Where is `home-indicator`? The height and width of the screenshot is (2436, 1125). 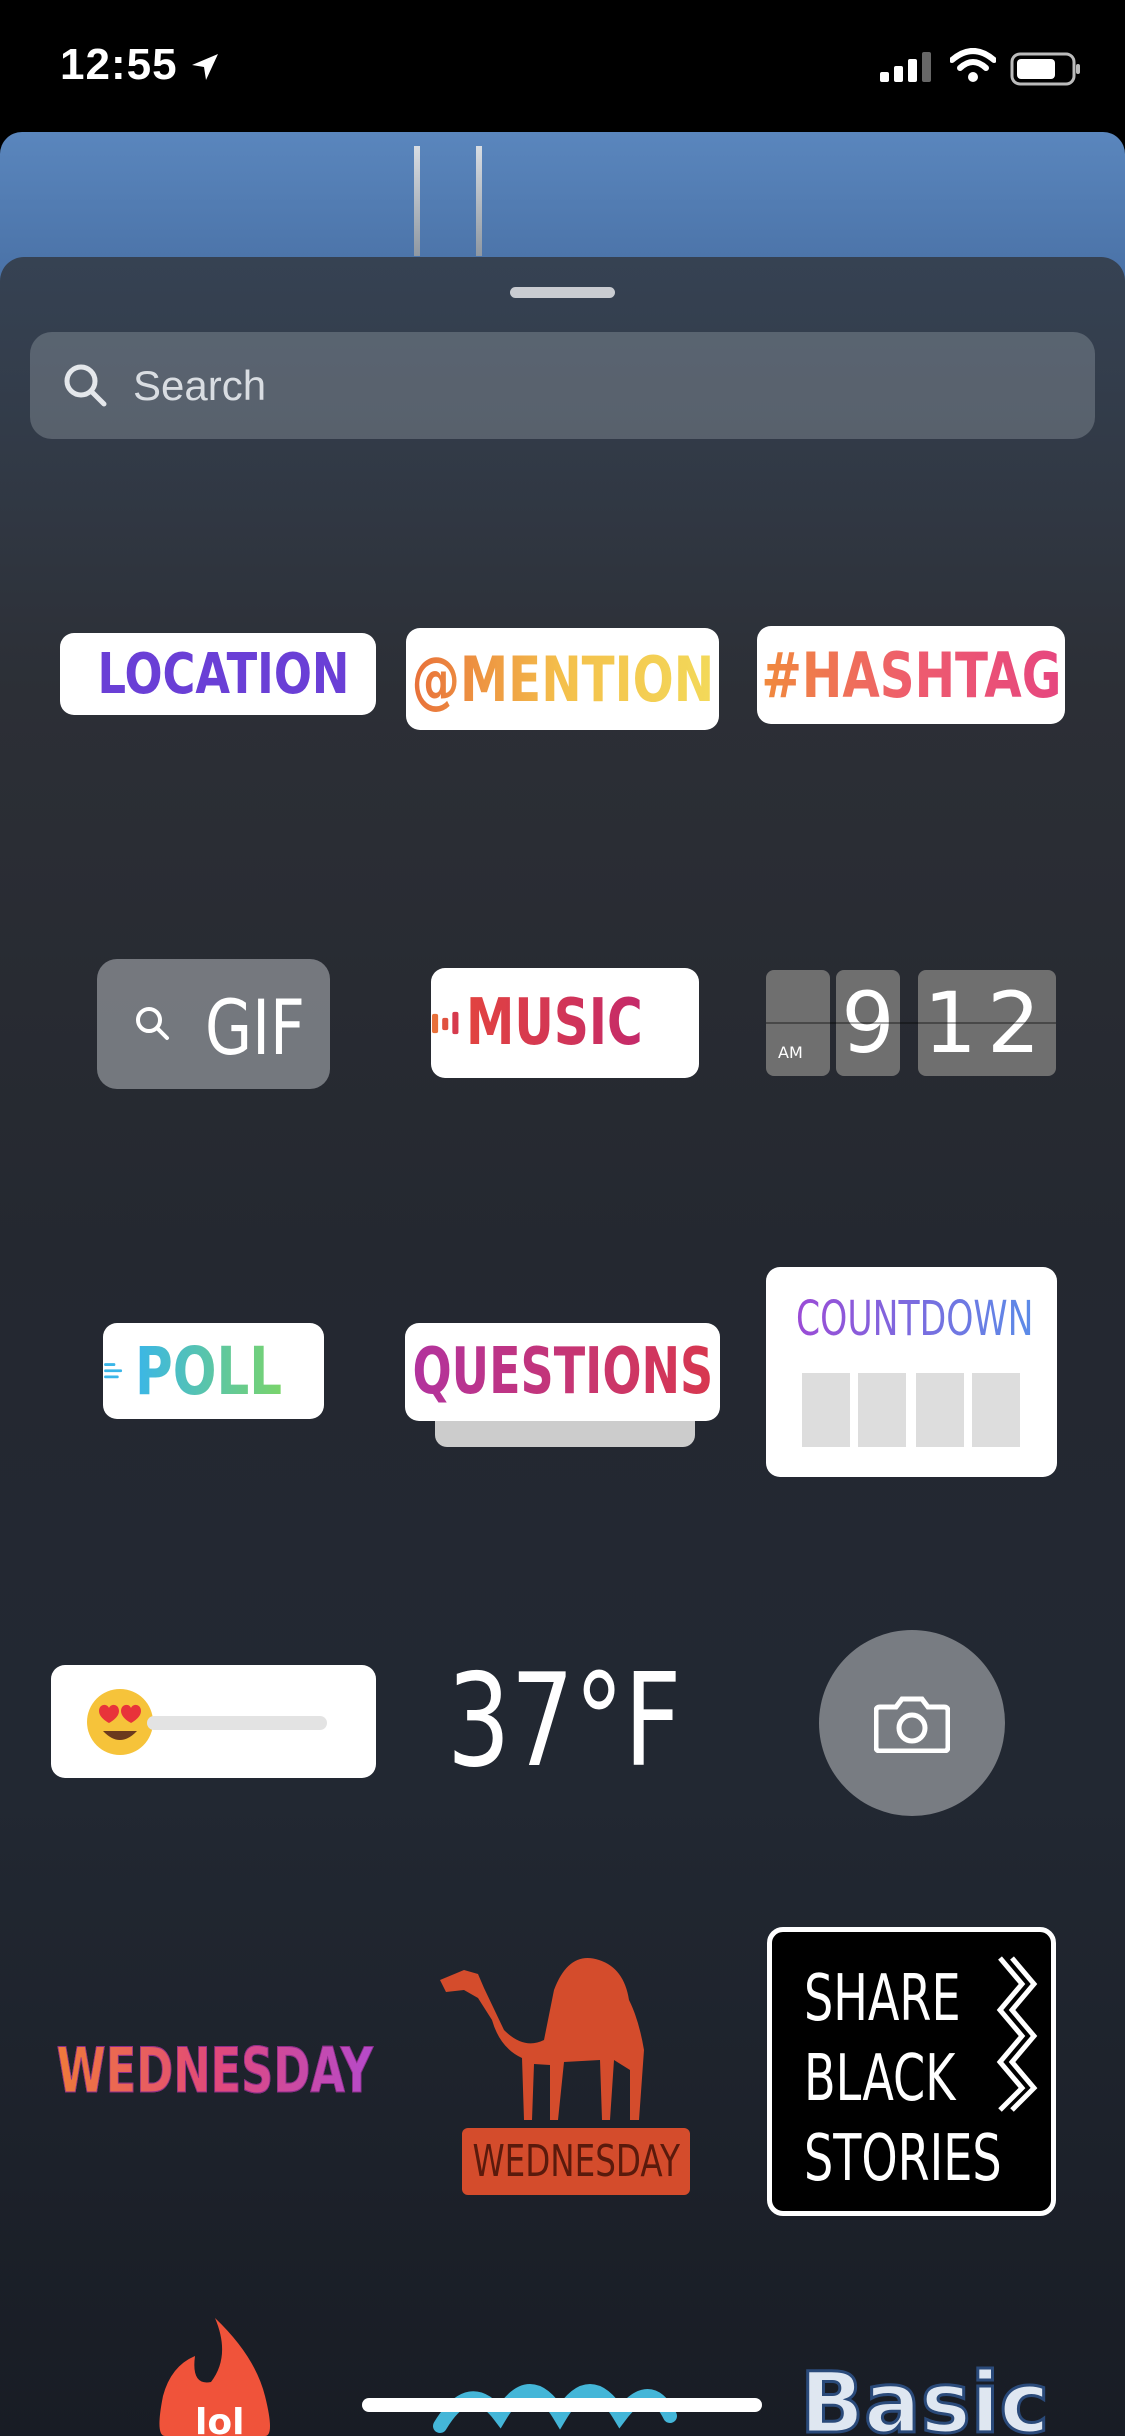 home-indicator is located at coordinates (562, 2405).